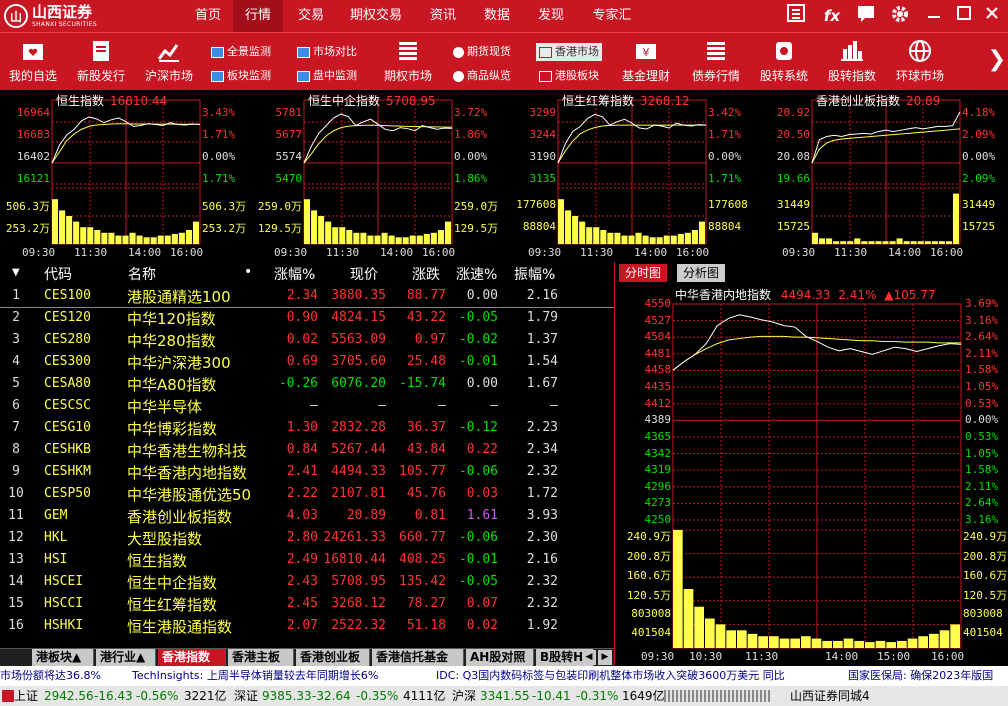  What do you see at coordinates (646, 63) in the screenshot?
I see `toolbar-button-4: ¥ 基金理财` at bounding box center [646, 63].